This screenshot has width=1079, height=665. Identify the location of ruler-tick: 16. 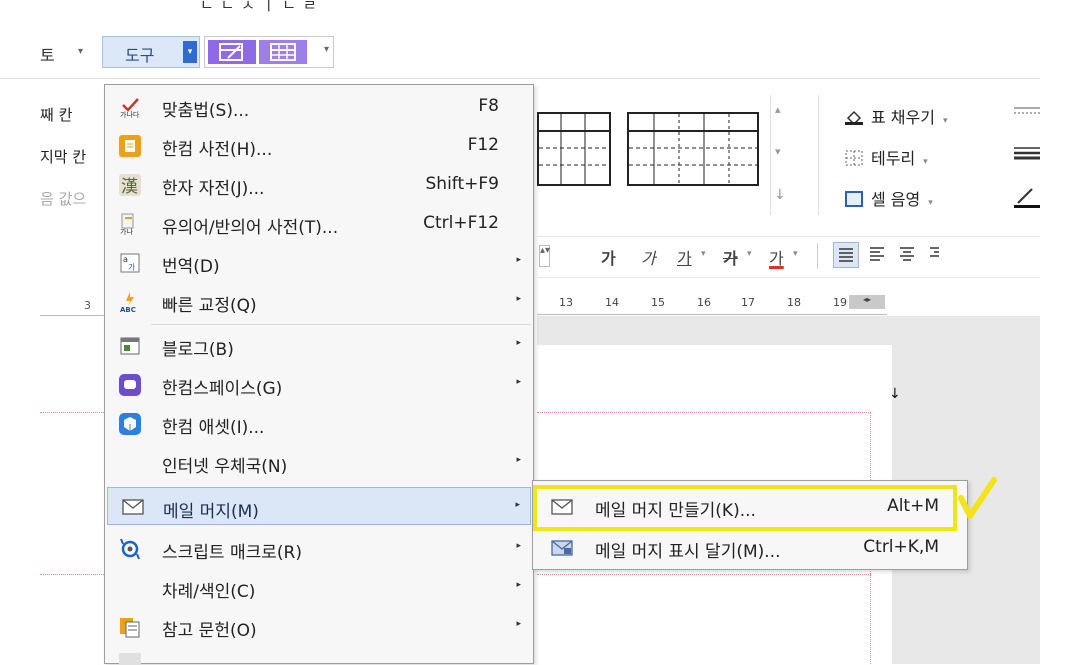
(704, 302).